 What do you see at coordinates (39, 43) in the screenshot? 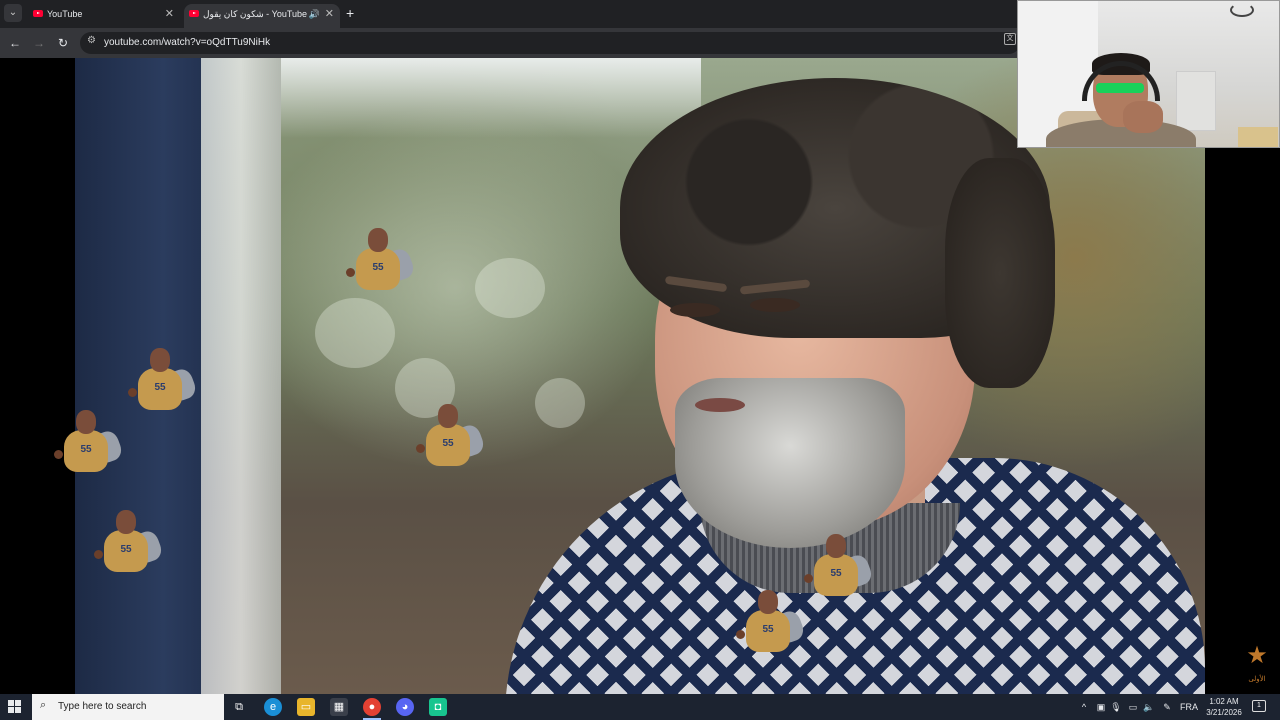
I see `forward-icon: →` at bounding box center [39, 43].